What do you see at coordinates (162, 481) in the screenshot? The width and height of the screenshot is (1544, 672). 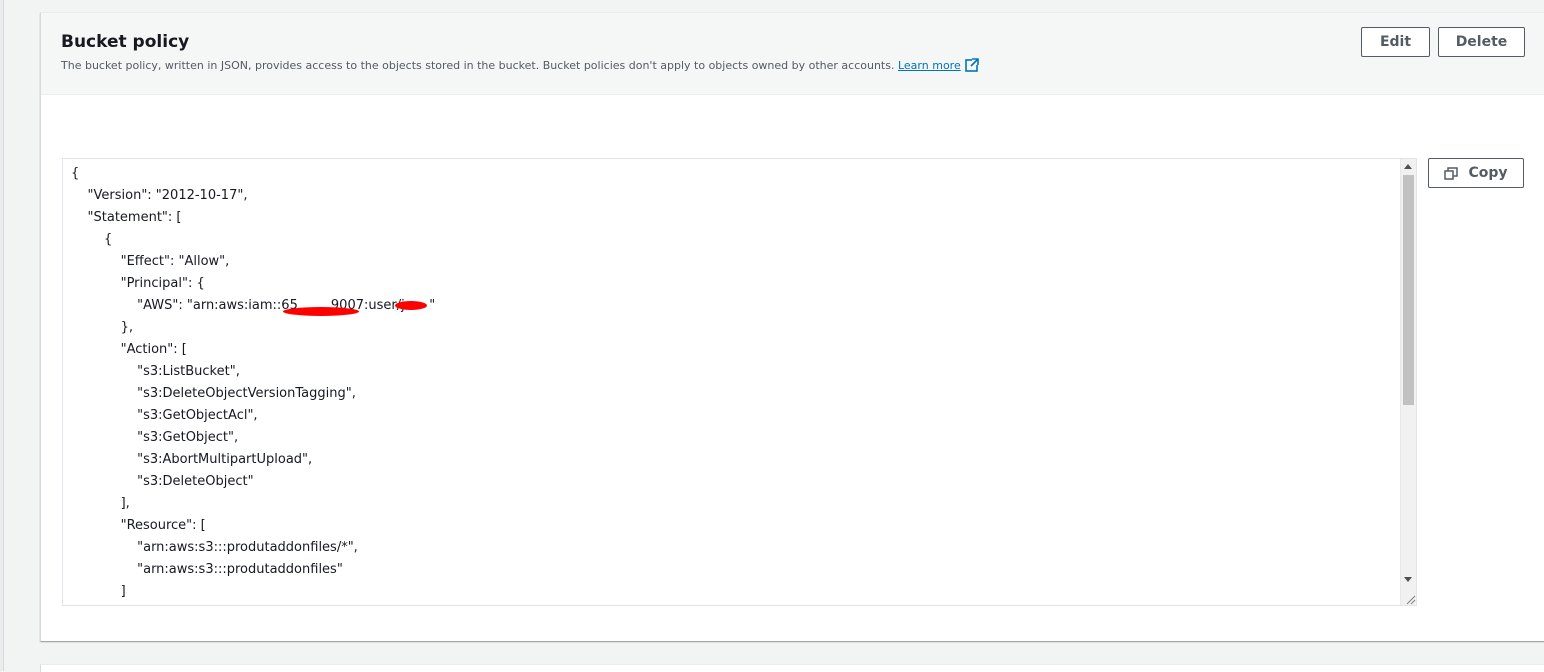 I see `code-line: "s3:DeleteObject"` at bounding box center [162, 481].